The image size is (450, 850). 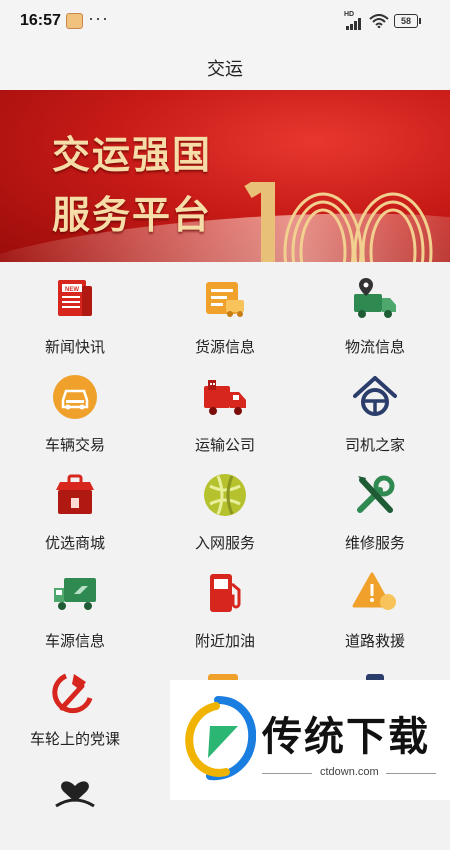 What do you see at coordinates (220, 738) in the screenshot?
I see `watermark-logo-icon` at bounding box center [220, 738].